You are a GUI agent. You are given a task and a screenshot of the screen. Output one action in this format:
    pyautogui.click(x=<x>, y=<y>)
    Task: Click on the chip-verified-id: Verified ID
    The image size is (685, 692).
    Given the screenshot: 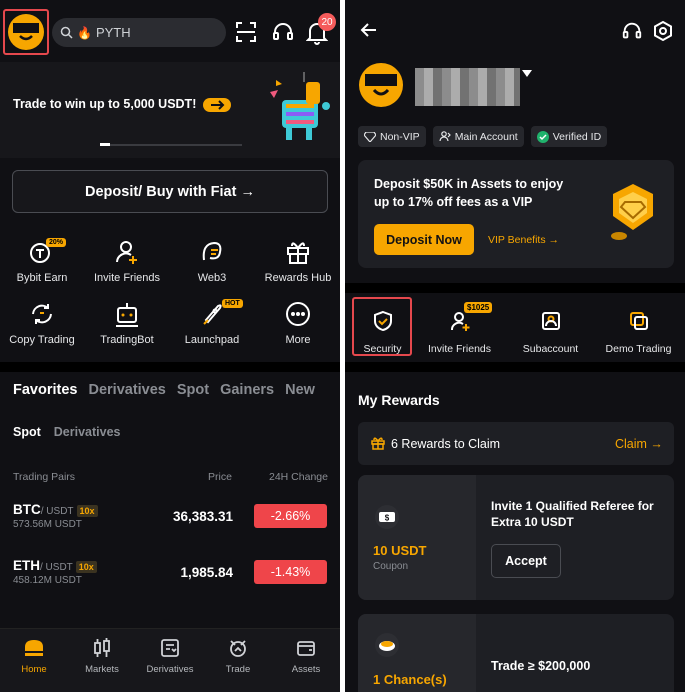 What is the action you would take?
    pyautogui.click(x=569, y=136)
    